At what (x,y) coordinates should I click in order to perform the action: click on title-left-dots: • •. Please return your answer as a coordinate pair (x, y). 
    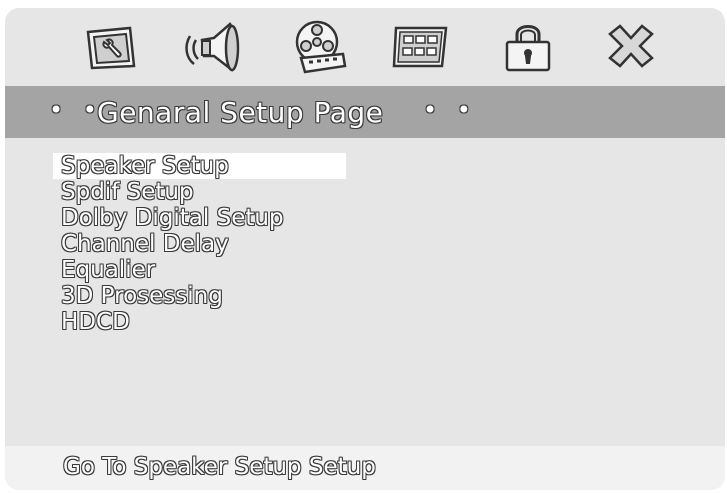
    Looking at the image, I should click on (76, 110).